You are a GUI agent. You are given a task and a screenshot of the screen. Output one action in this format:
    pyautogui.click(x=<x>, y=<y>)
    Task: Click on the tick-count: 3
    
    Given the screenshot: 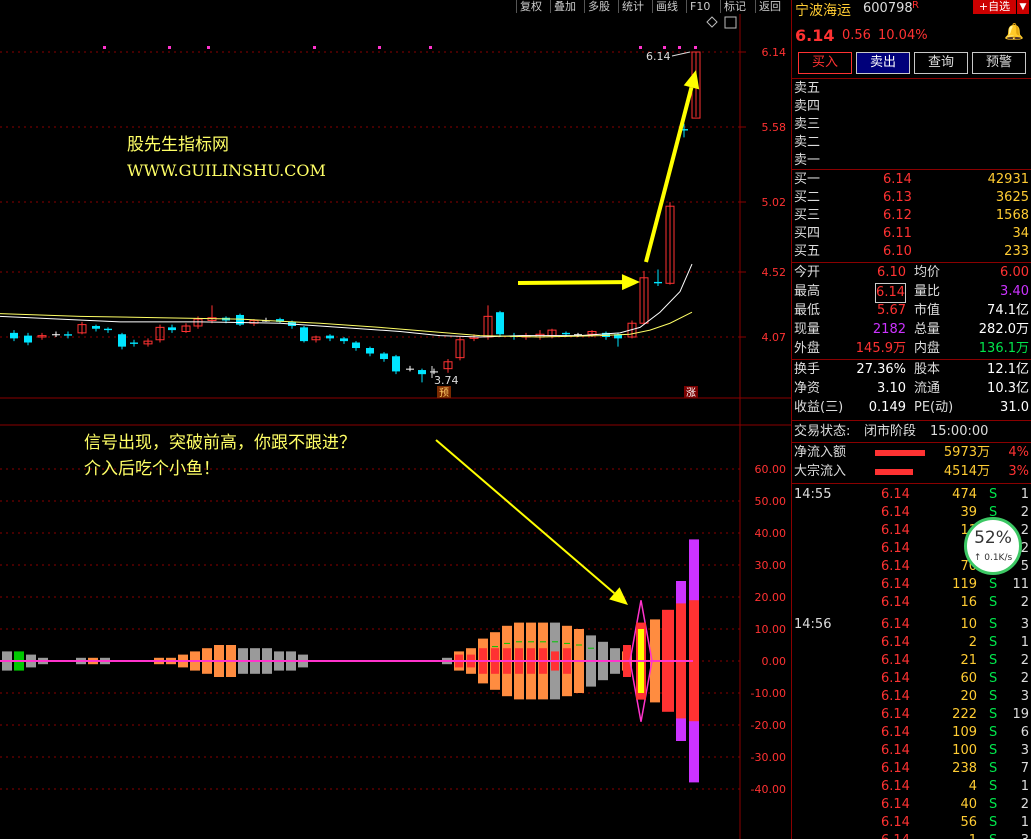 What is the action you would take?
    pyautogui.click(x=1024, y=696)
    